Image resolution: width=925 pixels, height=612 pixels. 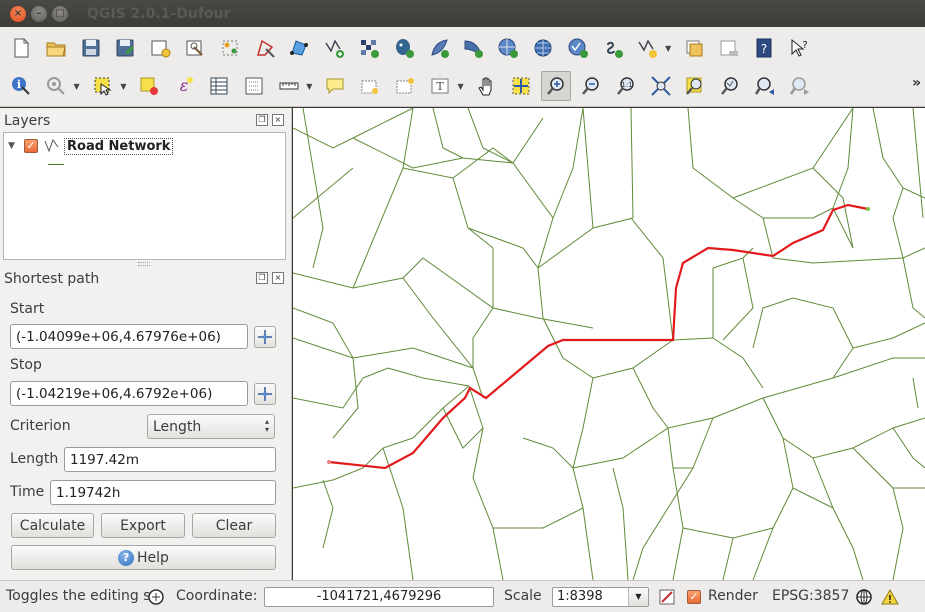 What do you see at coordinates (195, 48) in the screenshot?
I see `composer-manager-icon` at bounding box center [195, 48].